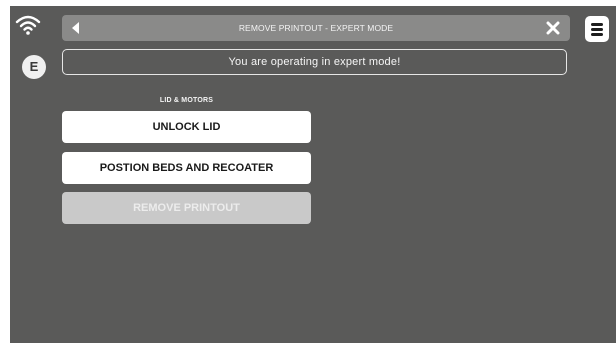  I want to click on position-beds-recoater-button: POSTION BEDS AND RECOATER, so click(186, 168).